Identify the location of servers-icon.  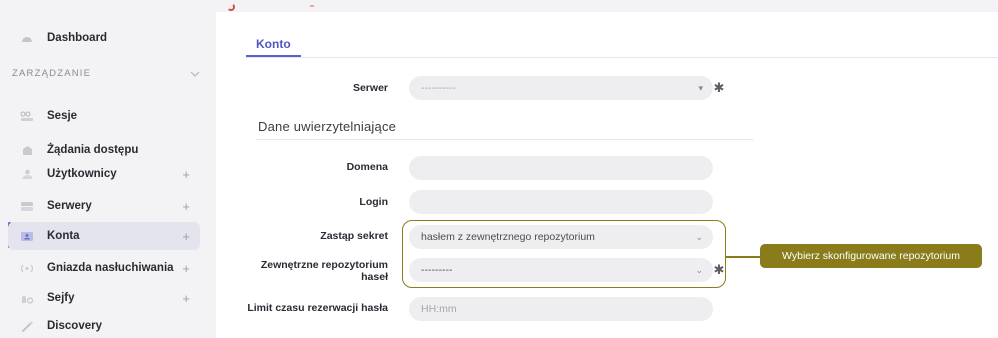
(27, 206).